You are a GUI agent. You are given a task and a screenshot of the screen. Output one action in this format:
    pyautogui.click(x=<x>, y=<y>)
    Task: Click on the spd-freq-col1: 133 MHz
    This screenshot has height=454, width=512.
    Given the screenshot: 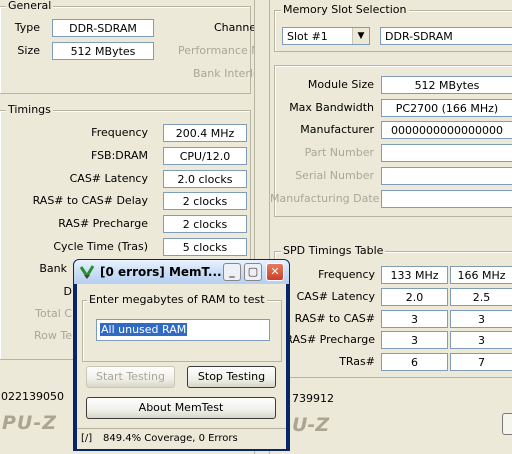 What is the action you would take?
    pyautogui.click(x=414, y=275)
    